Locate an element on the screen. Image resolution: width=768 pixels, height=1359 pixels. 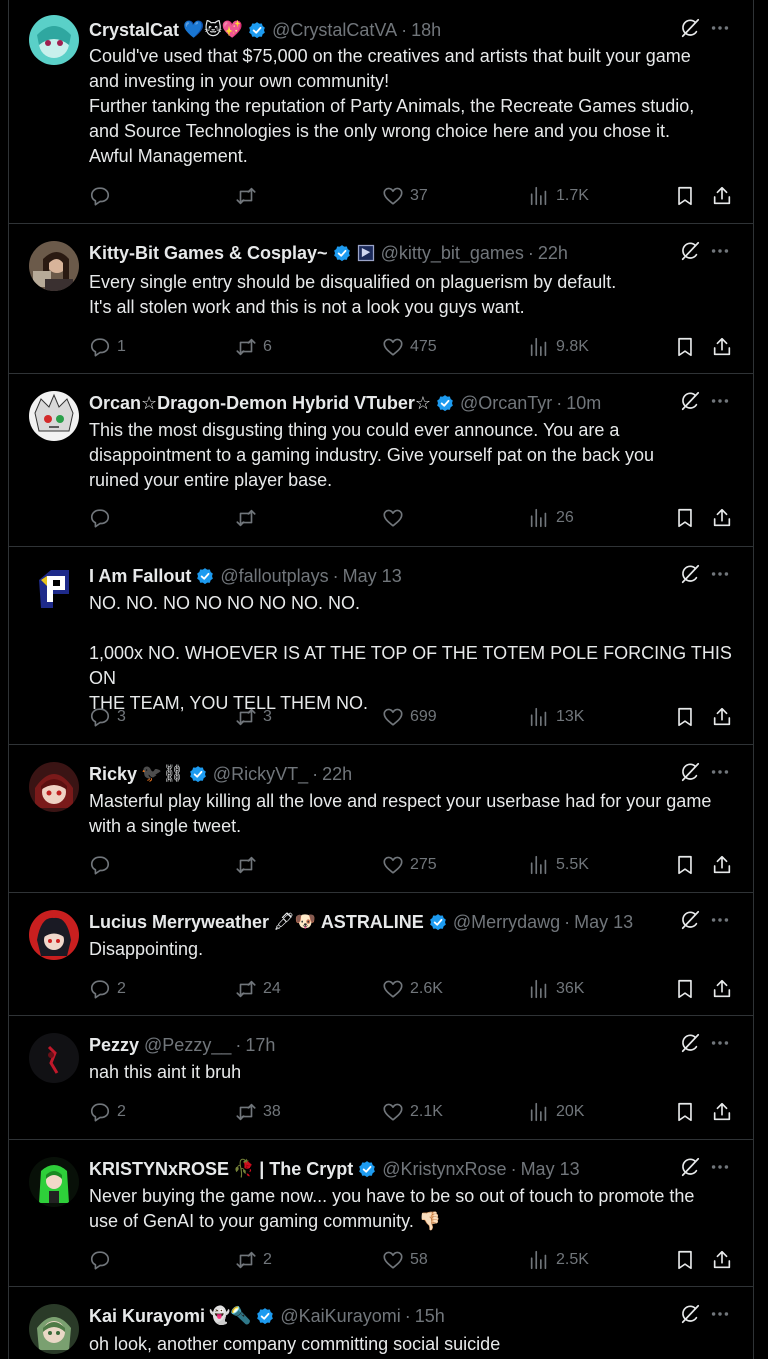
author-name: Kai Kurayomi is located at coordinates (147, 1316).